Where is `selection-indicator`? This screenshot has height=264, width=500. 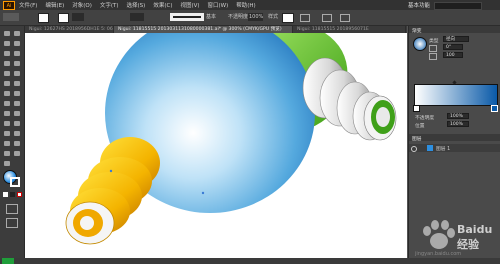
selection-indicator is located at coordinates (11, 17).